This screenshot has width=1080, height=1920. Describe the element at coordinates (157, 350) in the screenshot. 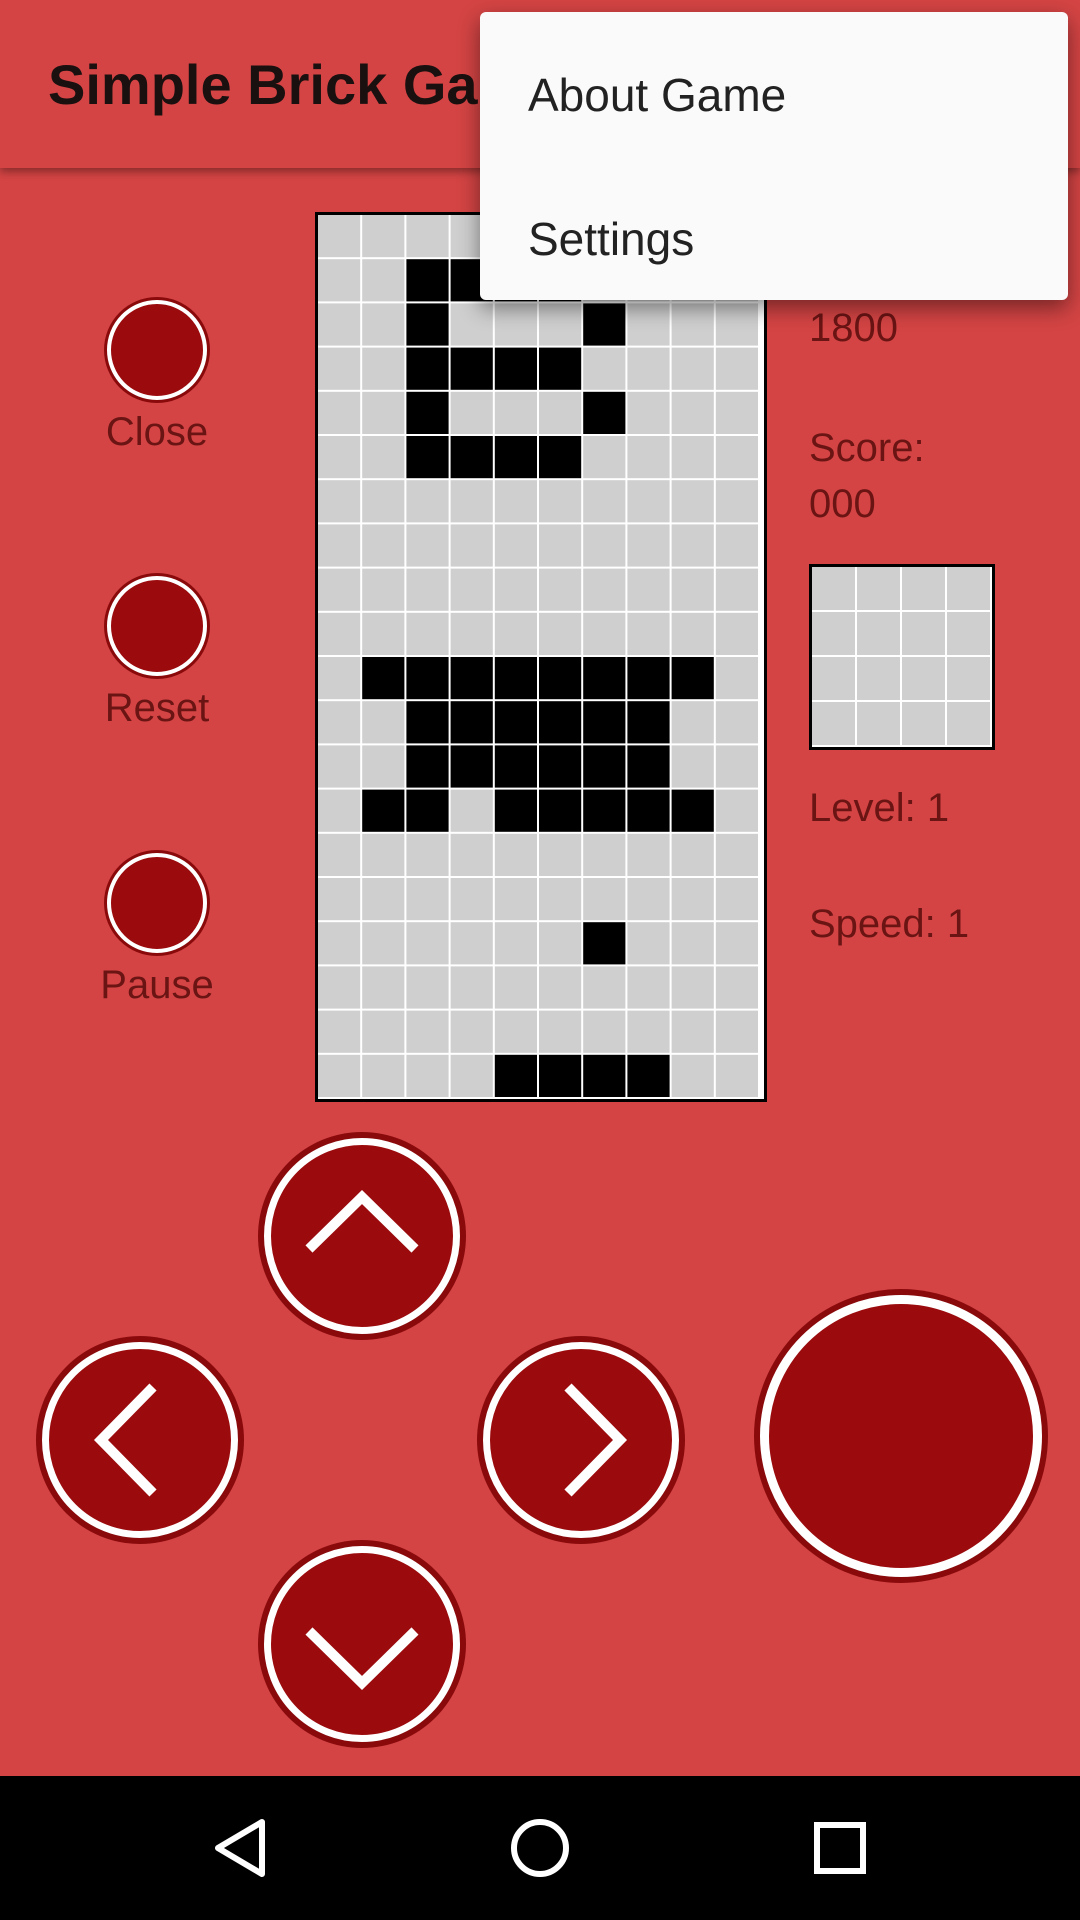

I see `close-button` at that location.